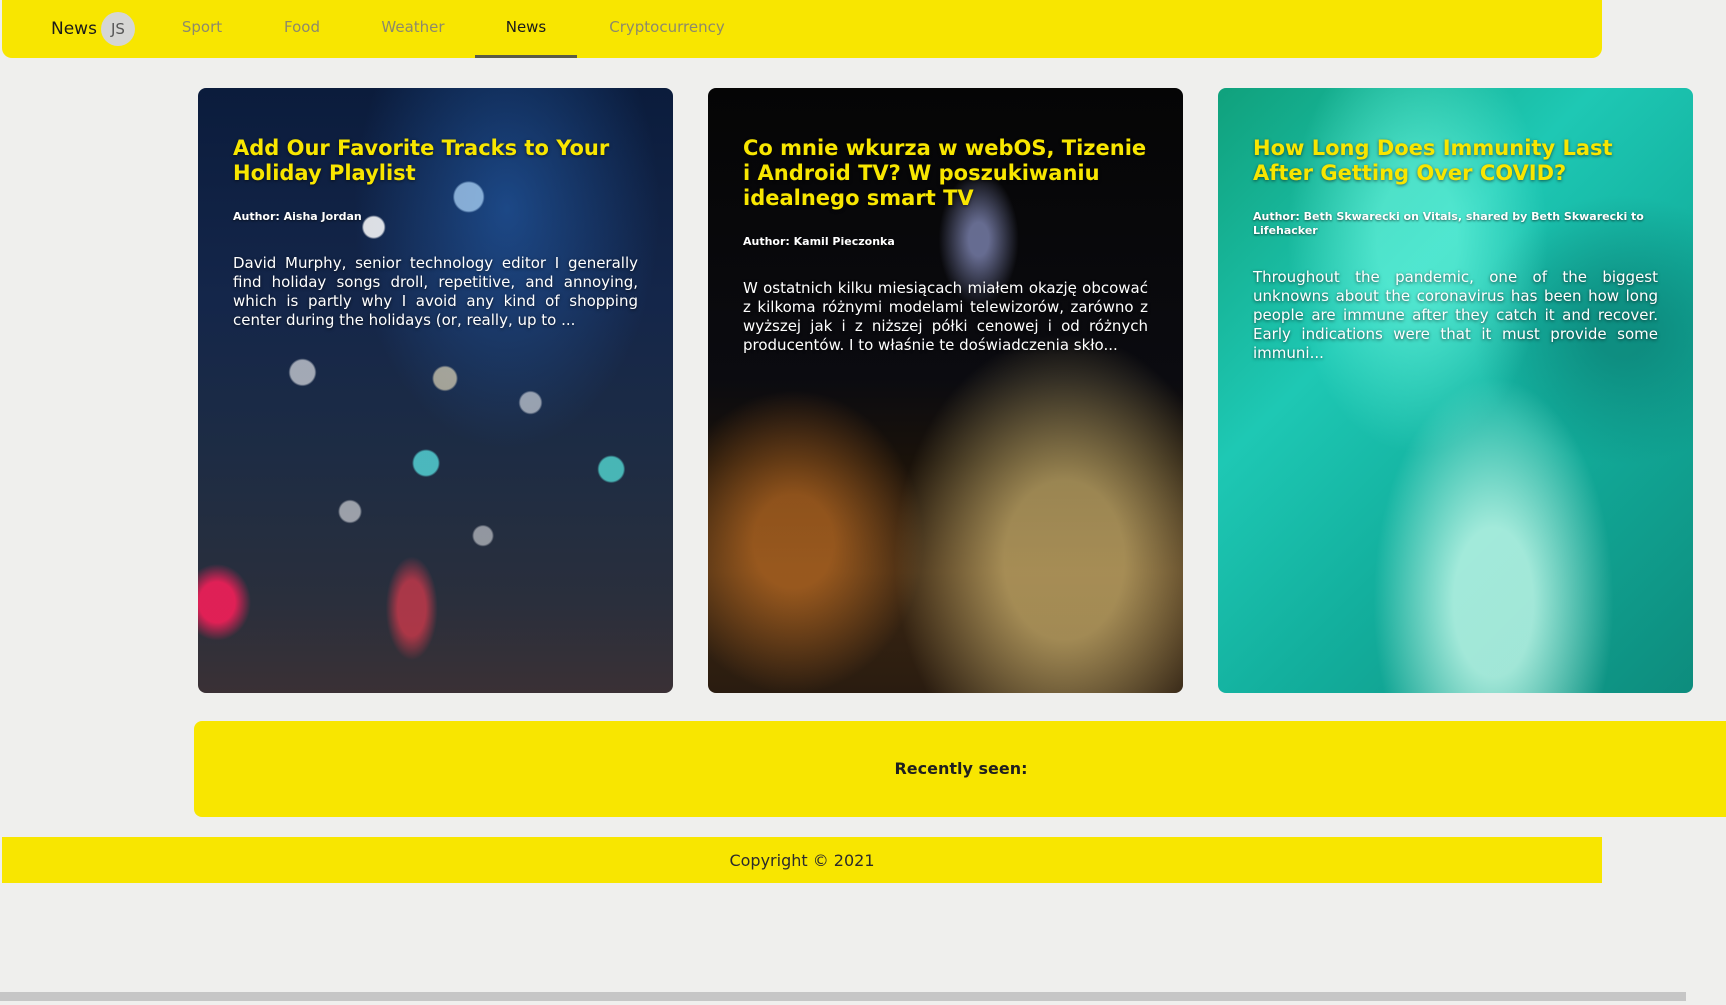  Describe the element at coordinates (819, 241) in the screenshot. I see `article-author: Author: Kamil Pieczonka` at that location.